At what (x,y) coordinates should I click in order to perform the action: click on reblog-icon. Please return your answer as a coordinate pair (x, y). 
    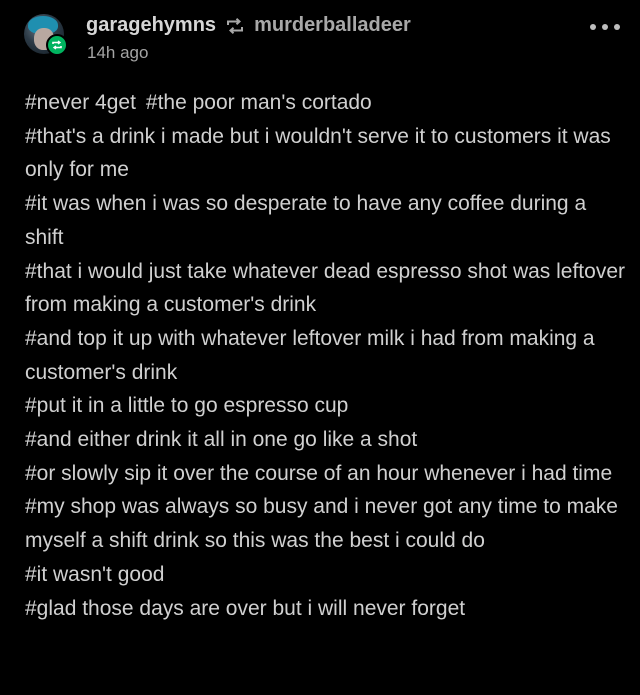
    Looking at the image, I should click on (235, 26).